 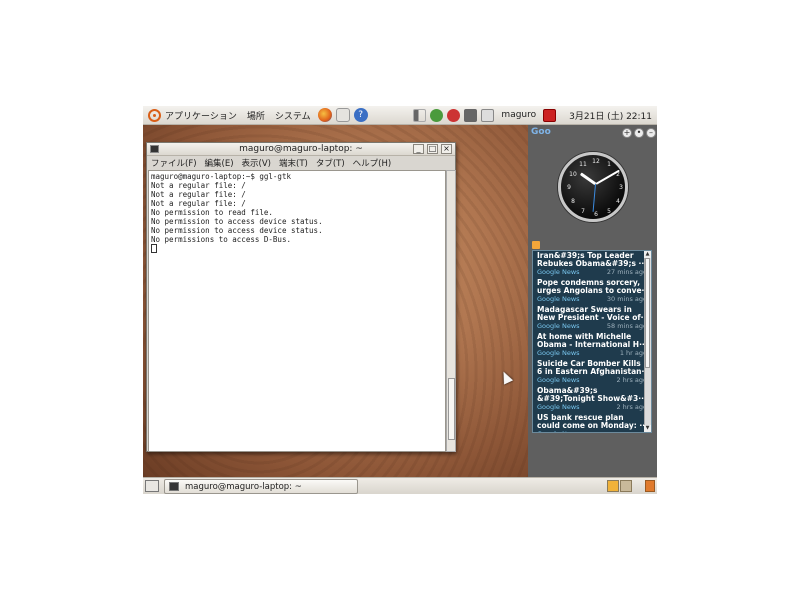 I want to click on news-title-line: could come on Monday: ···, so click(x=592, y=426).